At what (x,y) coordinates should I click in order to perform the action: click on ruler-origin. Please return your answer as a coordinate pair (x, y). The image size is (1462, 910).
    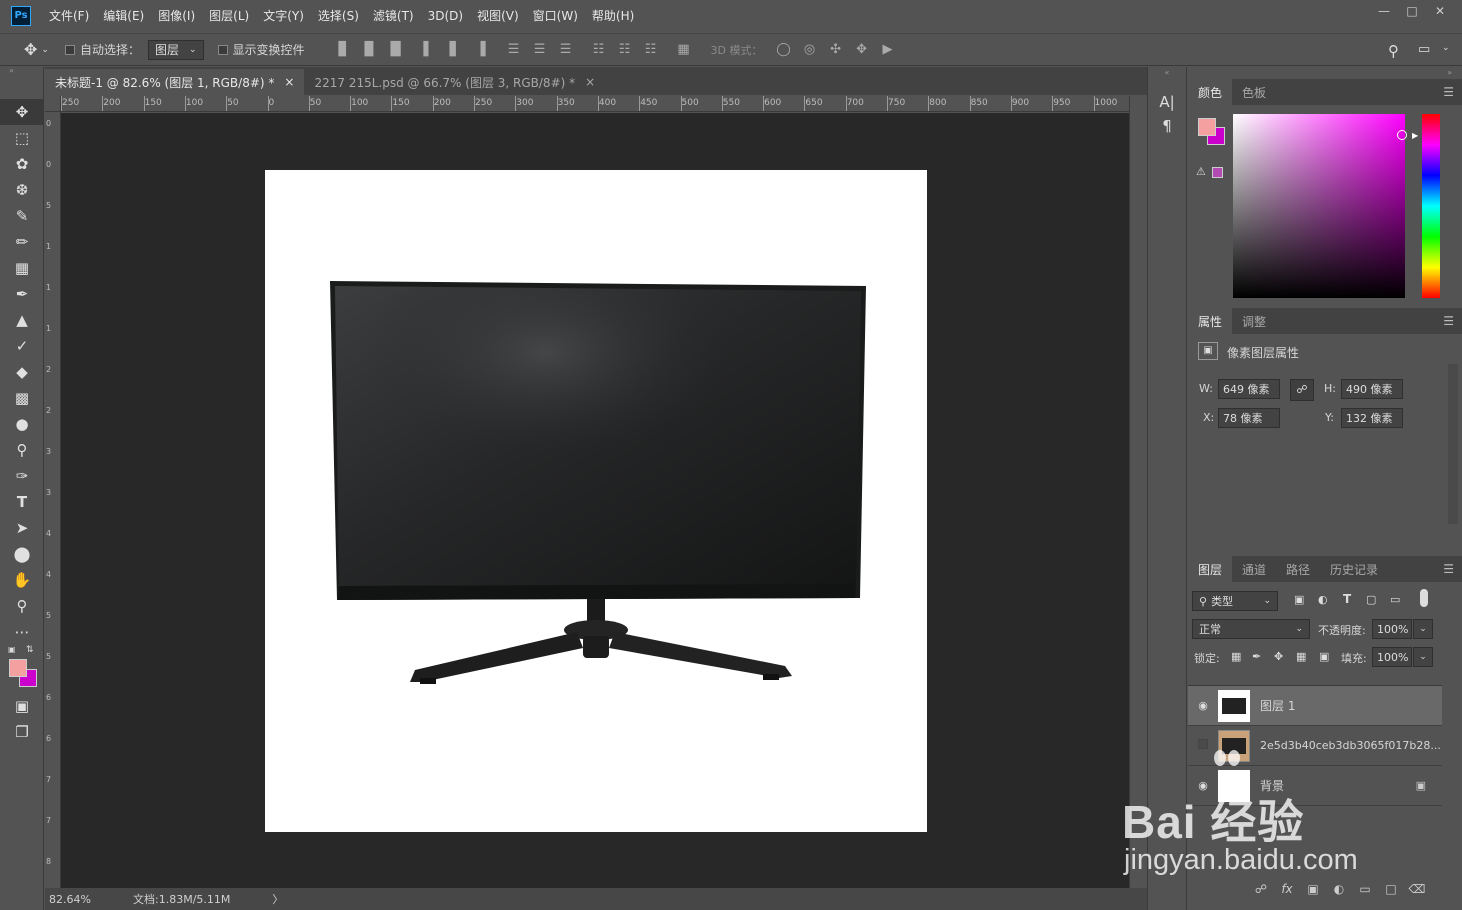
    Looking at the image, I should click on (53, 104).